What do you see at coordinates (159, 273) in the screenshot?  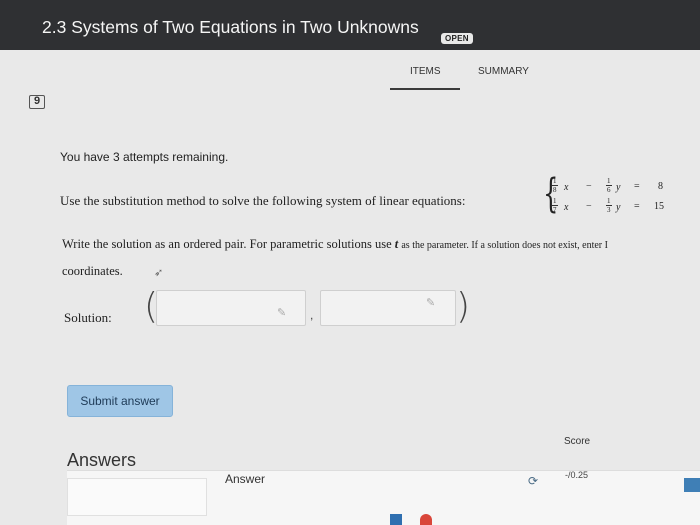 I see `mouse-cursor-icon: ➶` at bounding box center [159, 273].